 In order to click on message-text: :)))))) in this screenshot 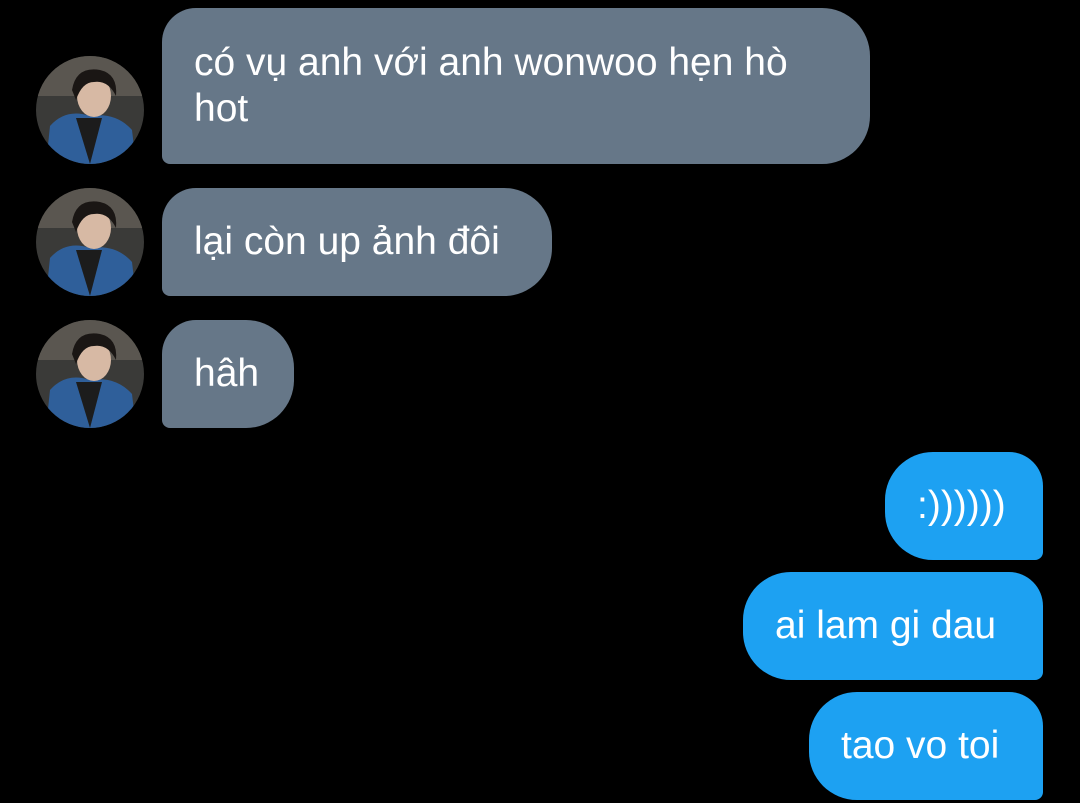, I will do `click(961, 505)`.